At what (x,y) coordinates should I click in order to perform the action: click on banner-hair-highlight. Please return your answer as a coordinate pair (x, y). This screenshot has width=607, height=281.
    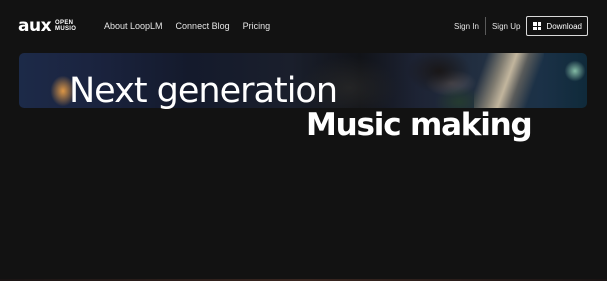
    Looking at the image, I should click on (509, 80).